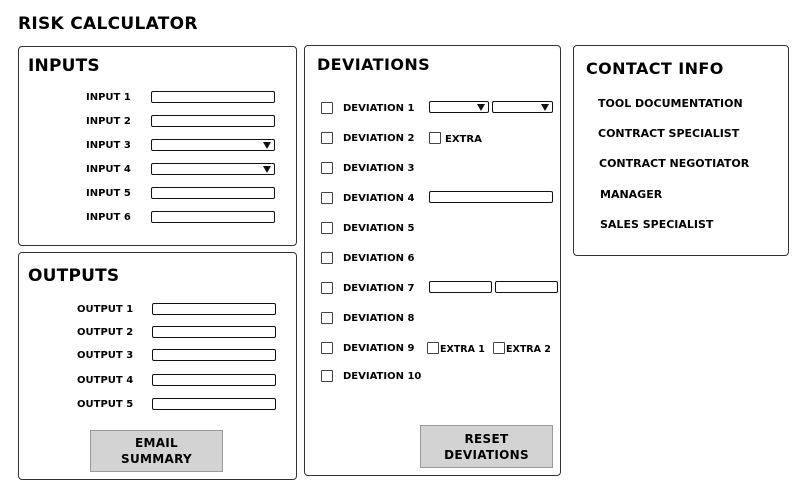  What do you see at coordinates (108, 97) in the screenshot?
I see `input-1-label: INPUT 1` at bounding box center [108, 97].